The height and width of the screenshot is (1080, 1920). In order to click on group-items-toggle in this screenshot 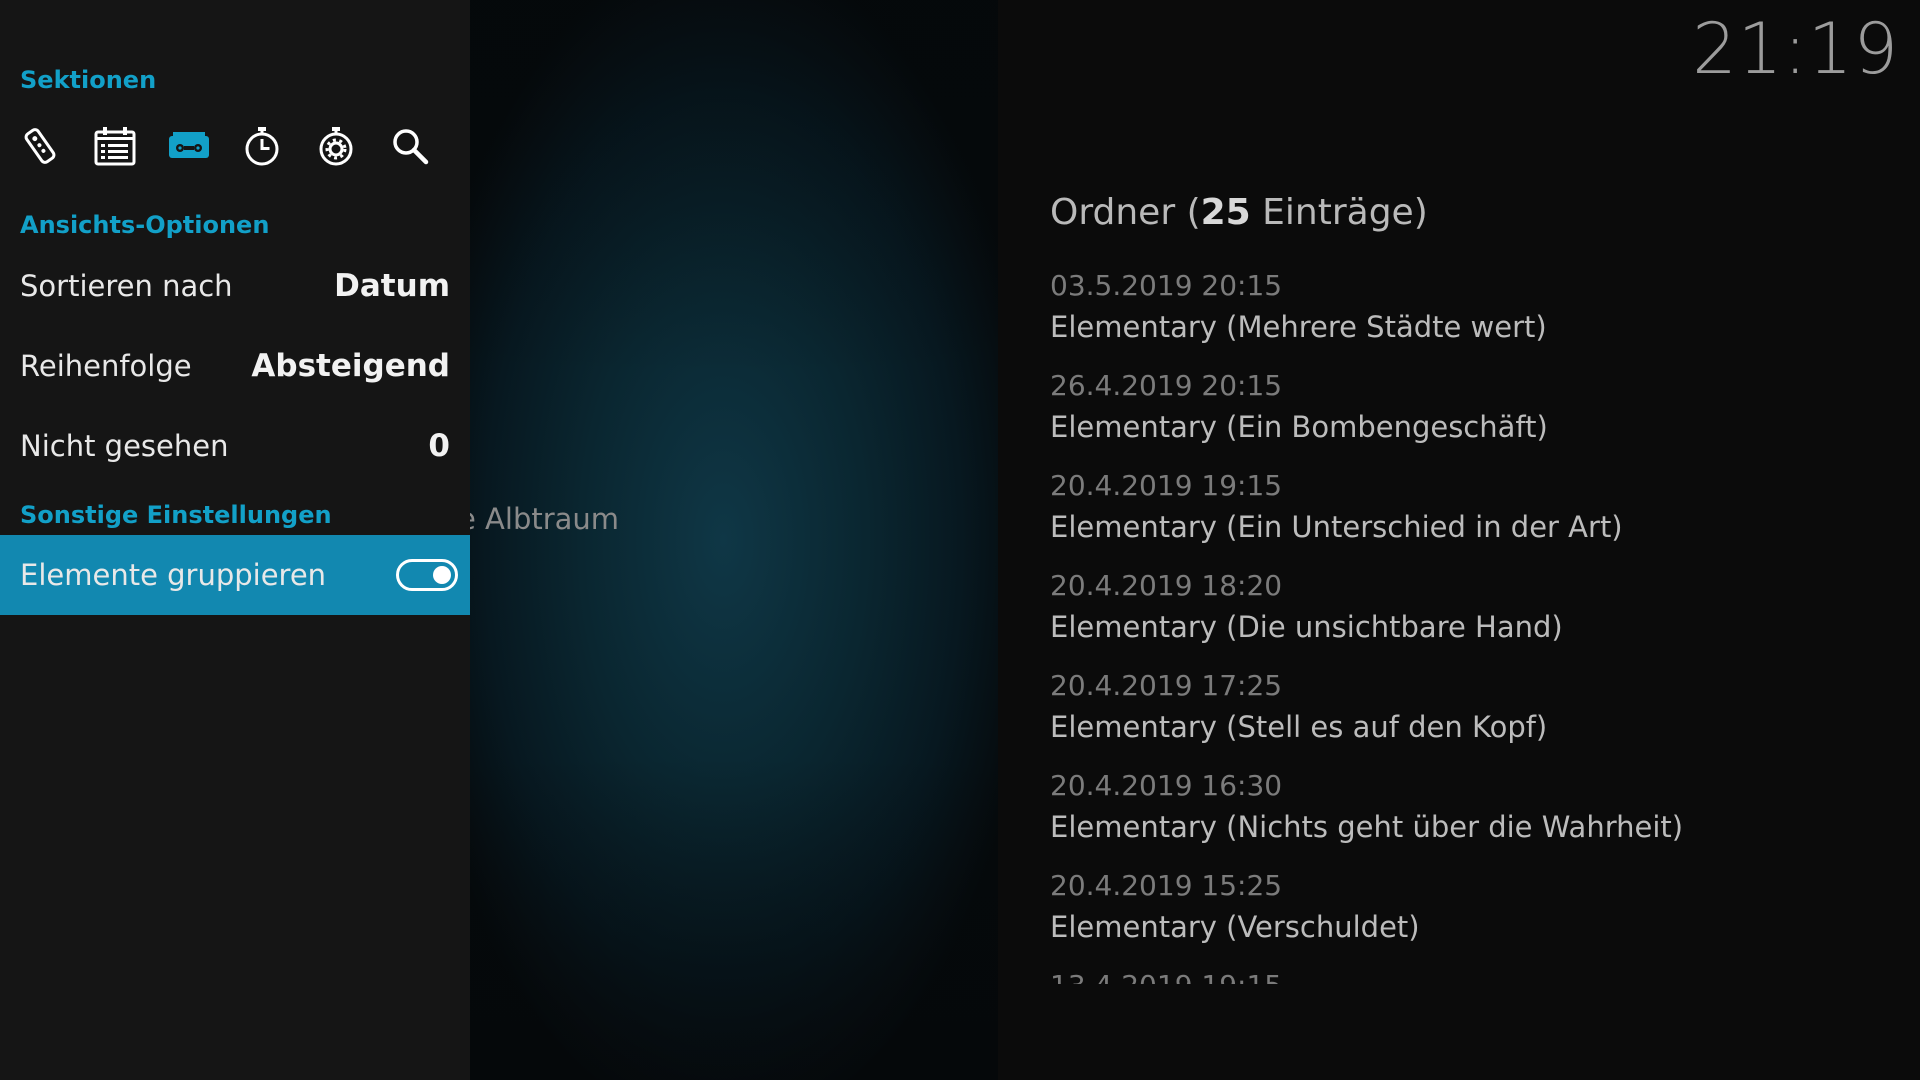, I will do `click(427, 575)`.